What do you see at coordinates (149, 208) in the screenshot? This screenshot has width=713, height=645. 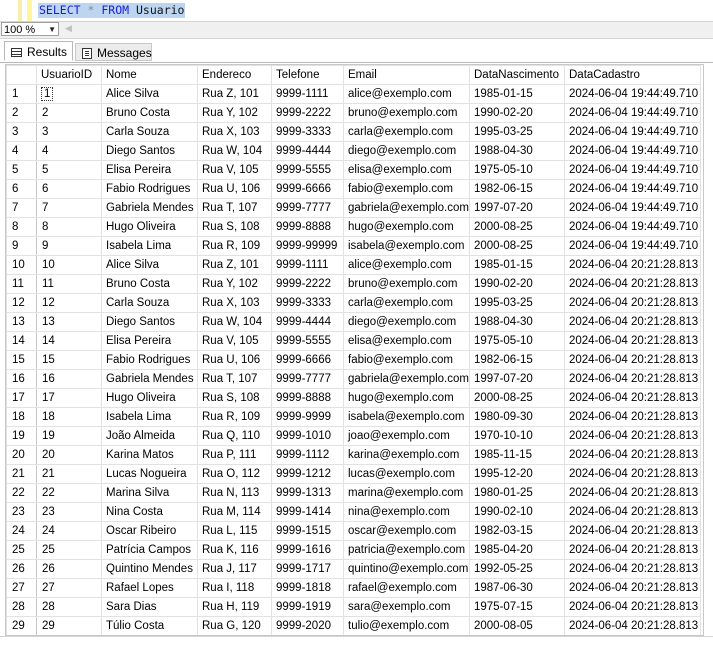 I see `table-cell: Gabriela Mendes` at bounding box center [149, 208].